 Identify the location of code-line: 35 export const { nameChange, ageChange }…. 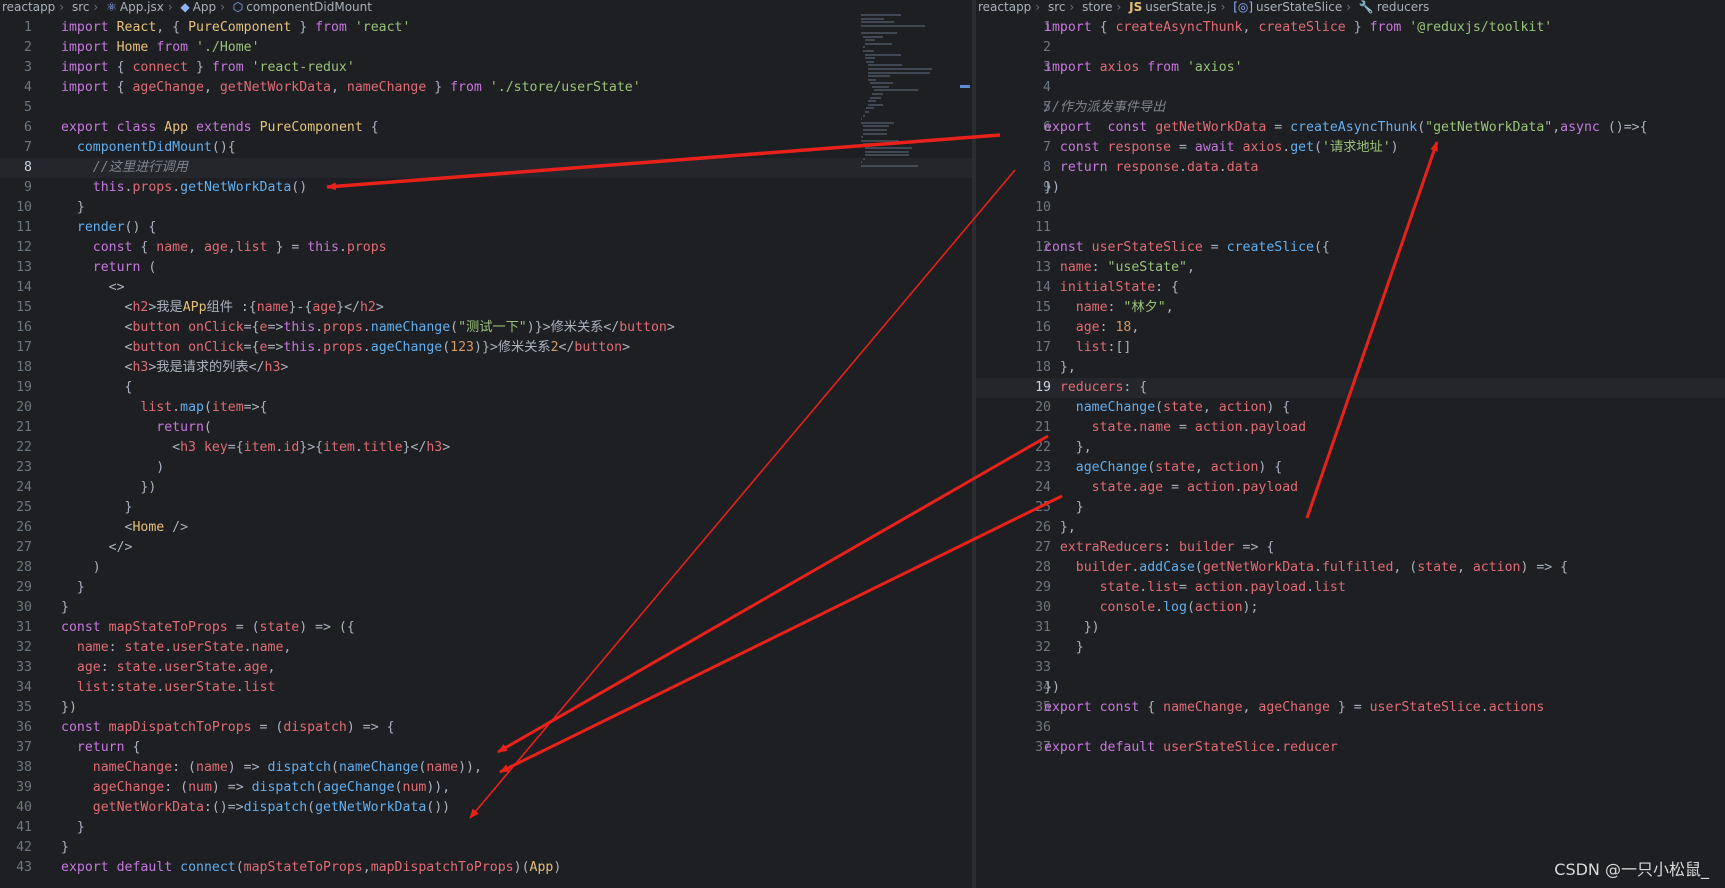
(1350, 708).